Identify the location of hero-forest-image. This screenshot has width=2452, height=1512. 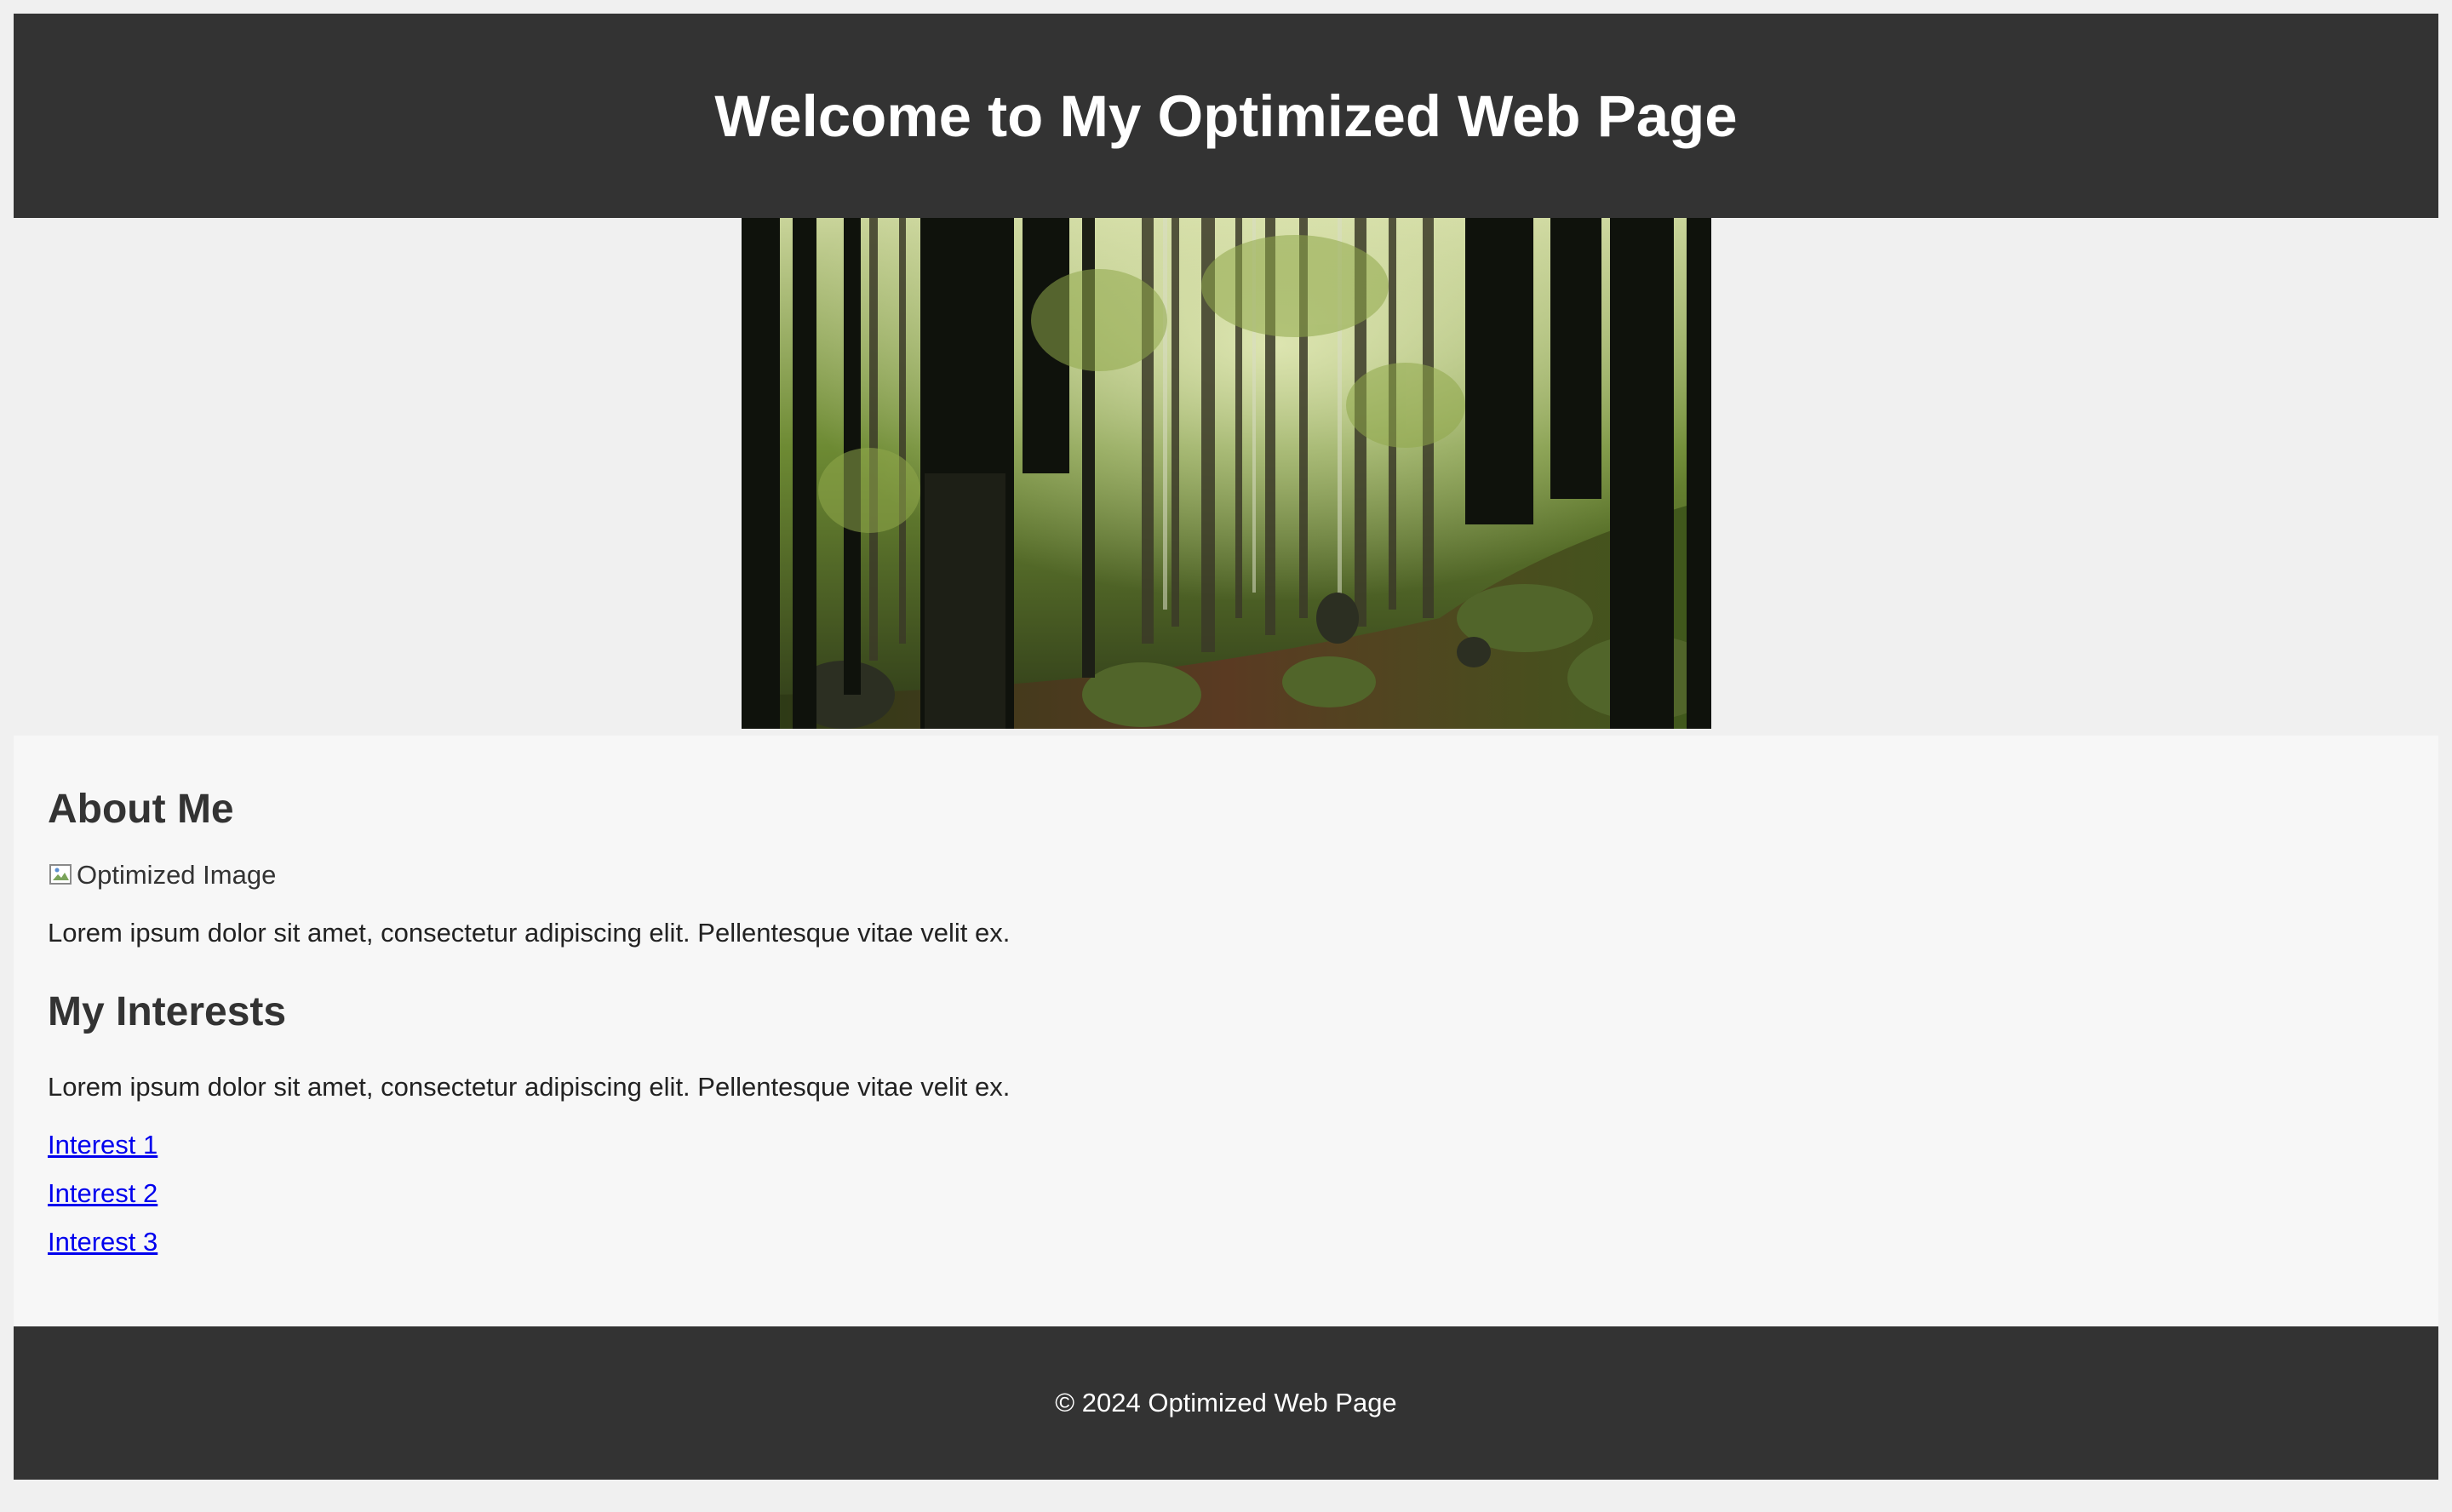
(1226, 474).